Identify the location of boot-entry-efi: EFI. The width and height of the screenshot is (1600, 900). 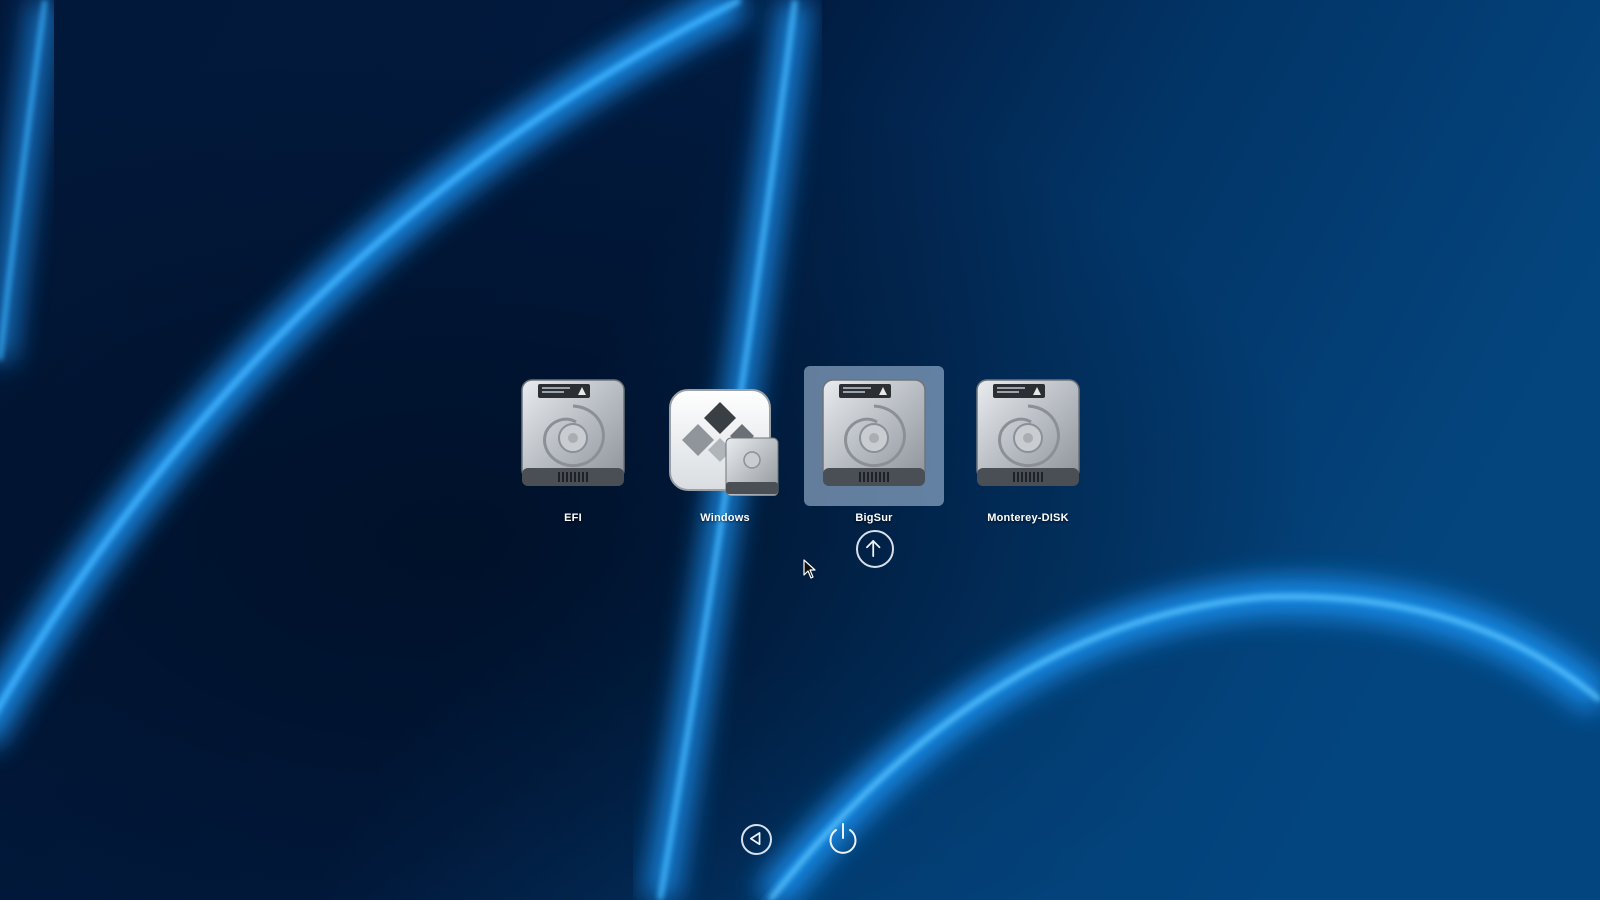
(573, 445).